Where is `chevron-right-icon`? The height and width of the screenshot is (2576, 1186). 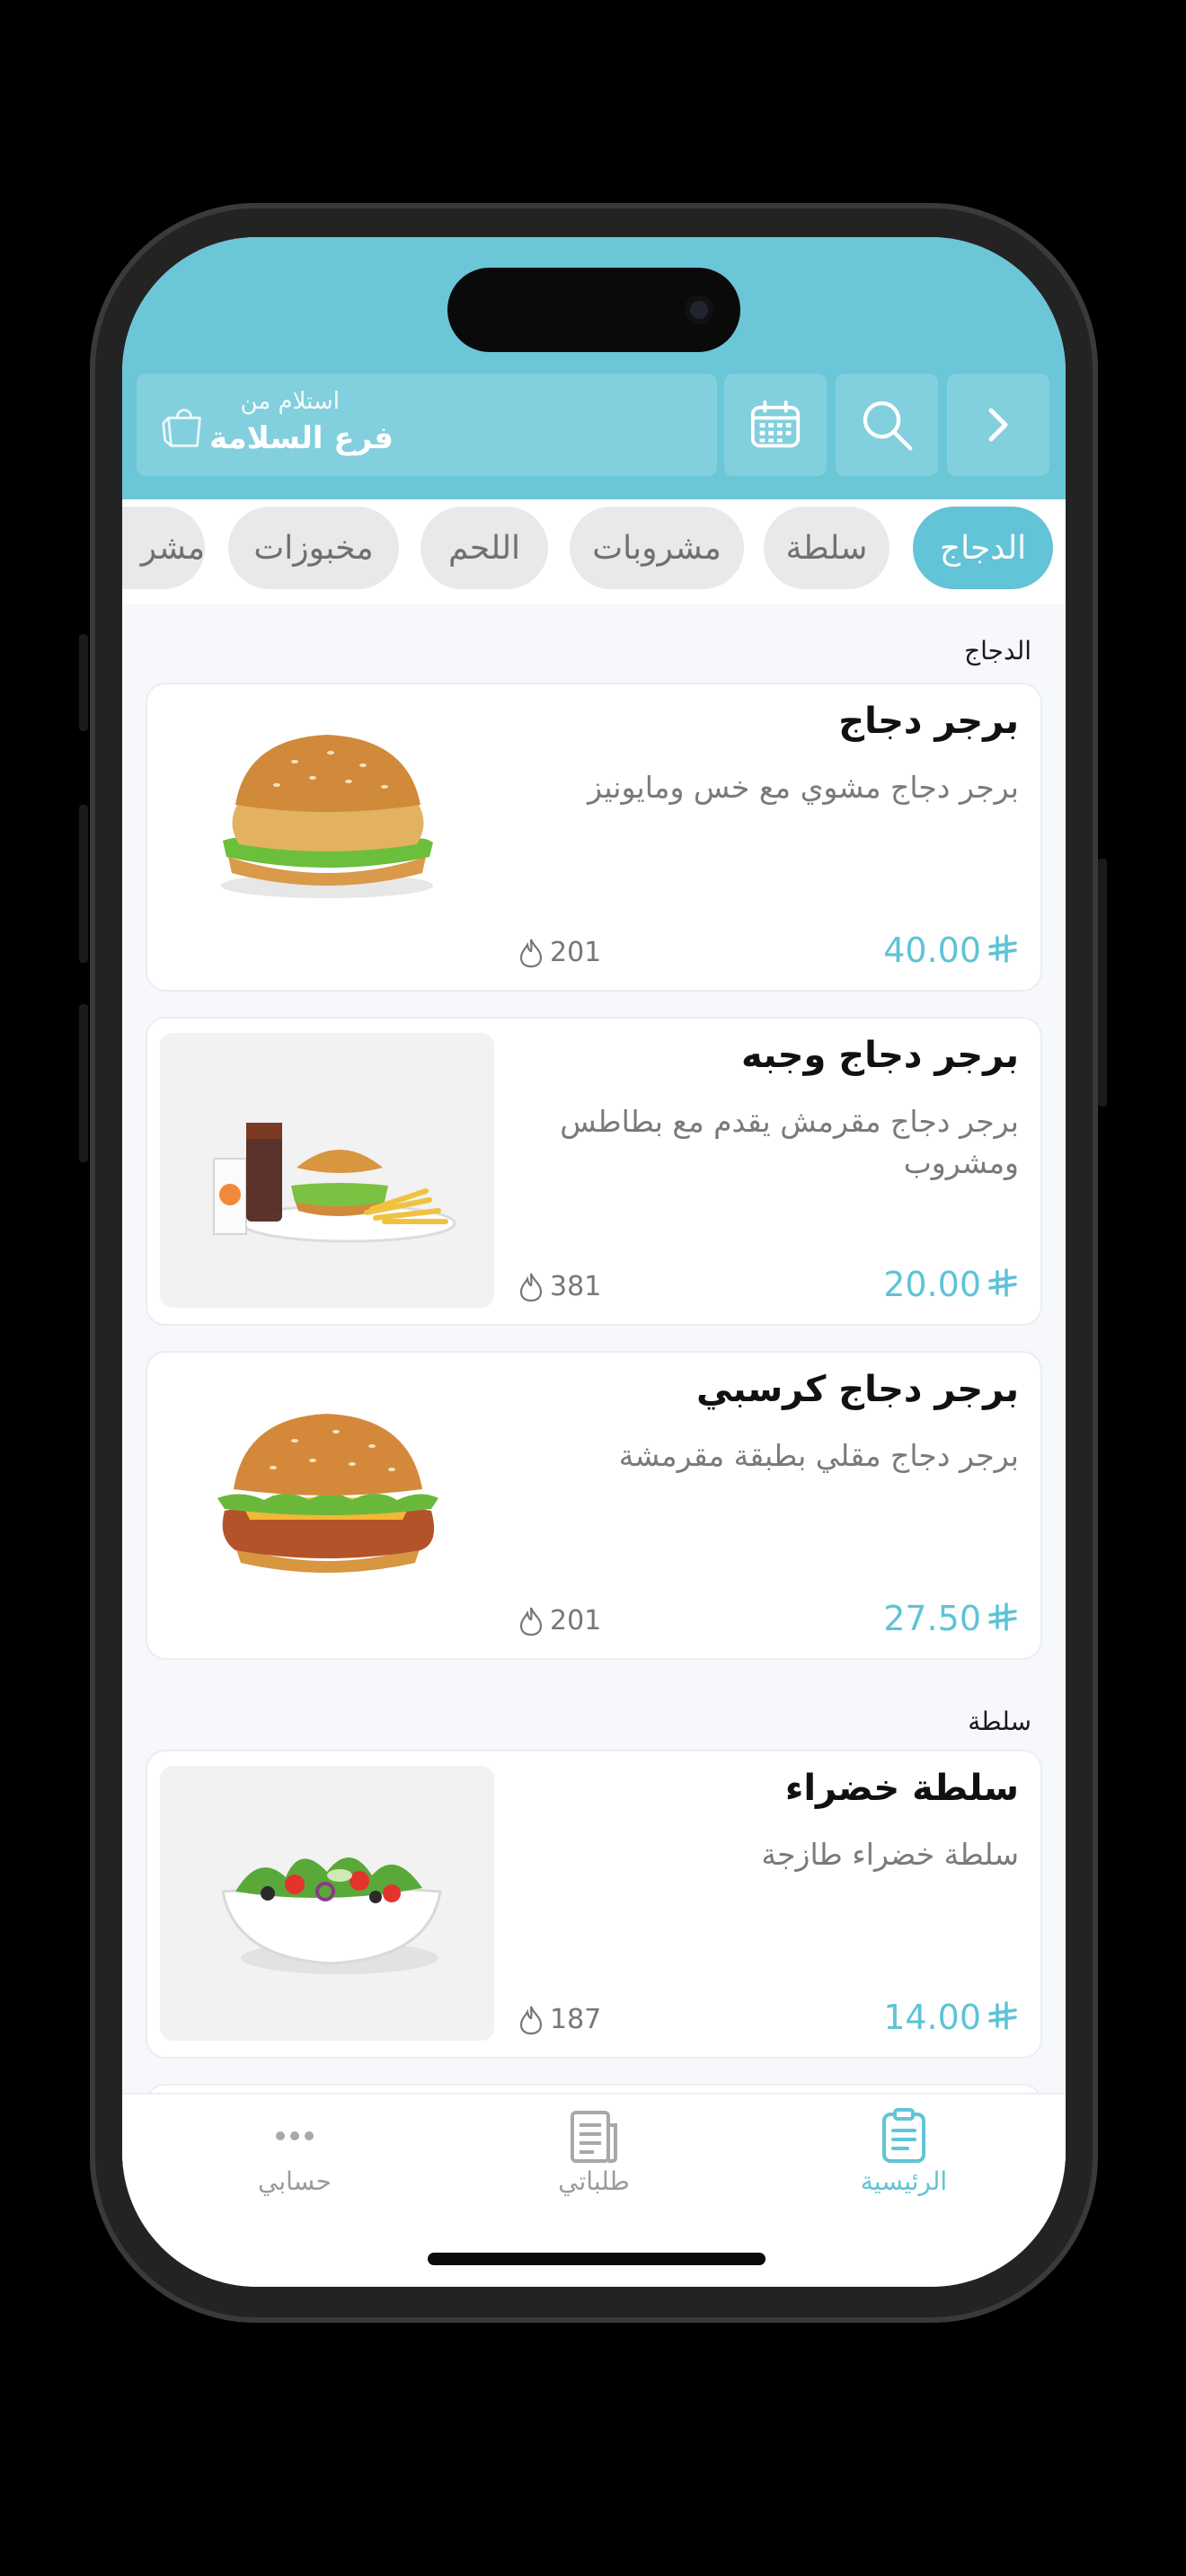
chevron-right-icon is located at coordinates (998, 425).